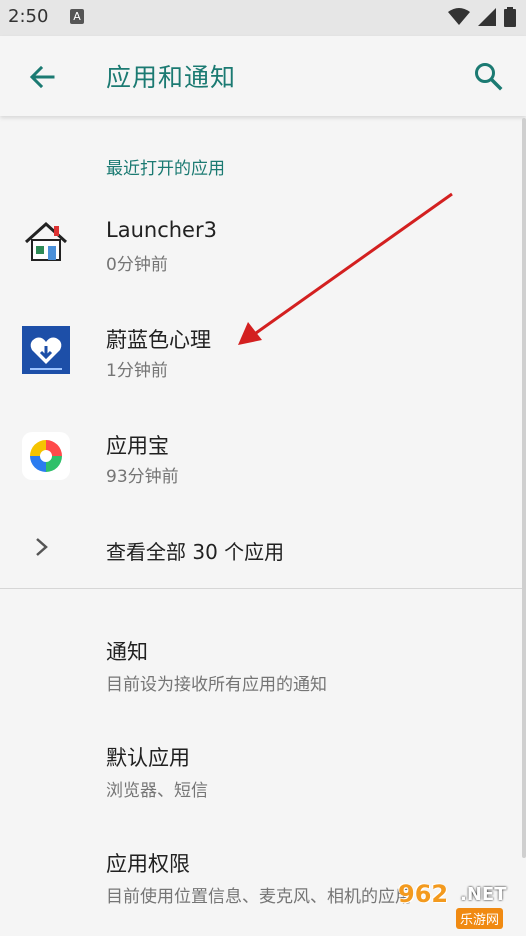  Describe the element at coordinates (137, 265) in the screenshot. I see `app-last-used: 0分钟前` at that location.